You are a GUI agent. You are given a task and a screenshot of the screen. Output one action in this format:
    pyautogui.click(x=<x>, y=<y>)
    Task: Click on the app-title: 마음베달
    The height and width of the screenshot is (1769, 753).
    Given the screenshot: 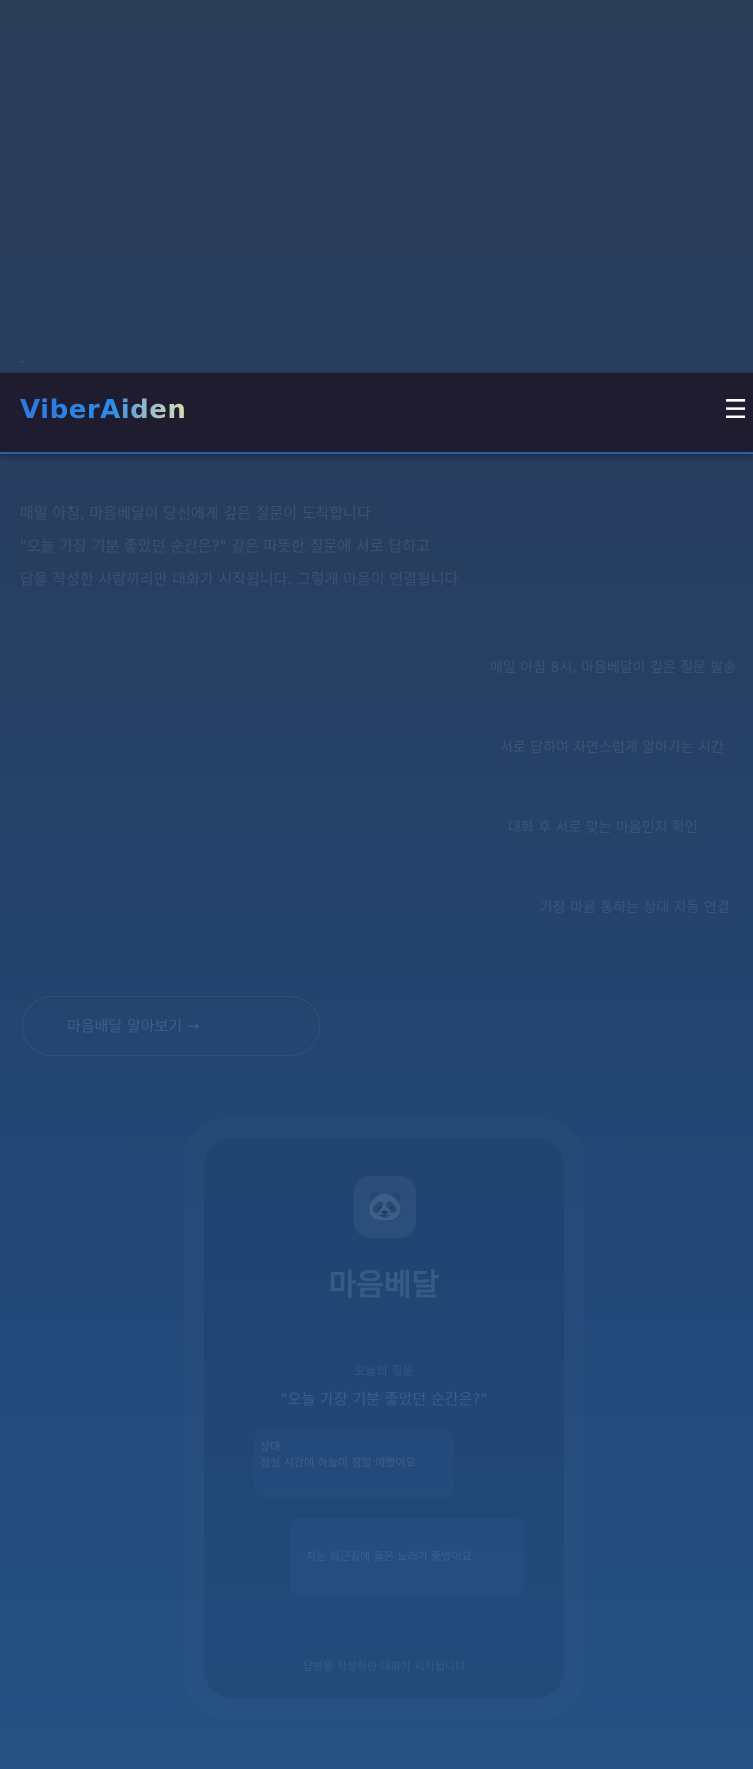 What is the action you would take?
    pyautogui.click(x=384, y=1285)
    